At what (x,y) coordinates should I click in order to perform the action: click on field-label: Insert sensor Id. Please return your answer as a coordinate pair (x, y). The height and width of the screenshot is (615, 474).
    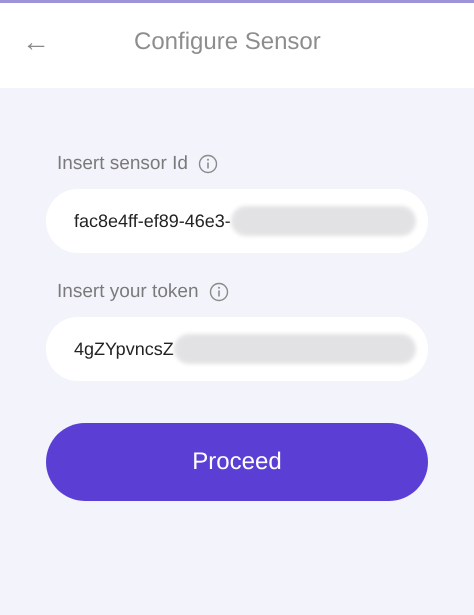
    Looking at the image, I should click on (122, 164).